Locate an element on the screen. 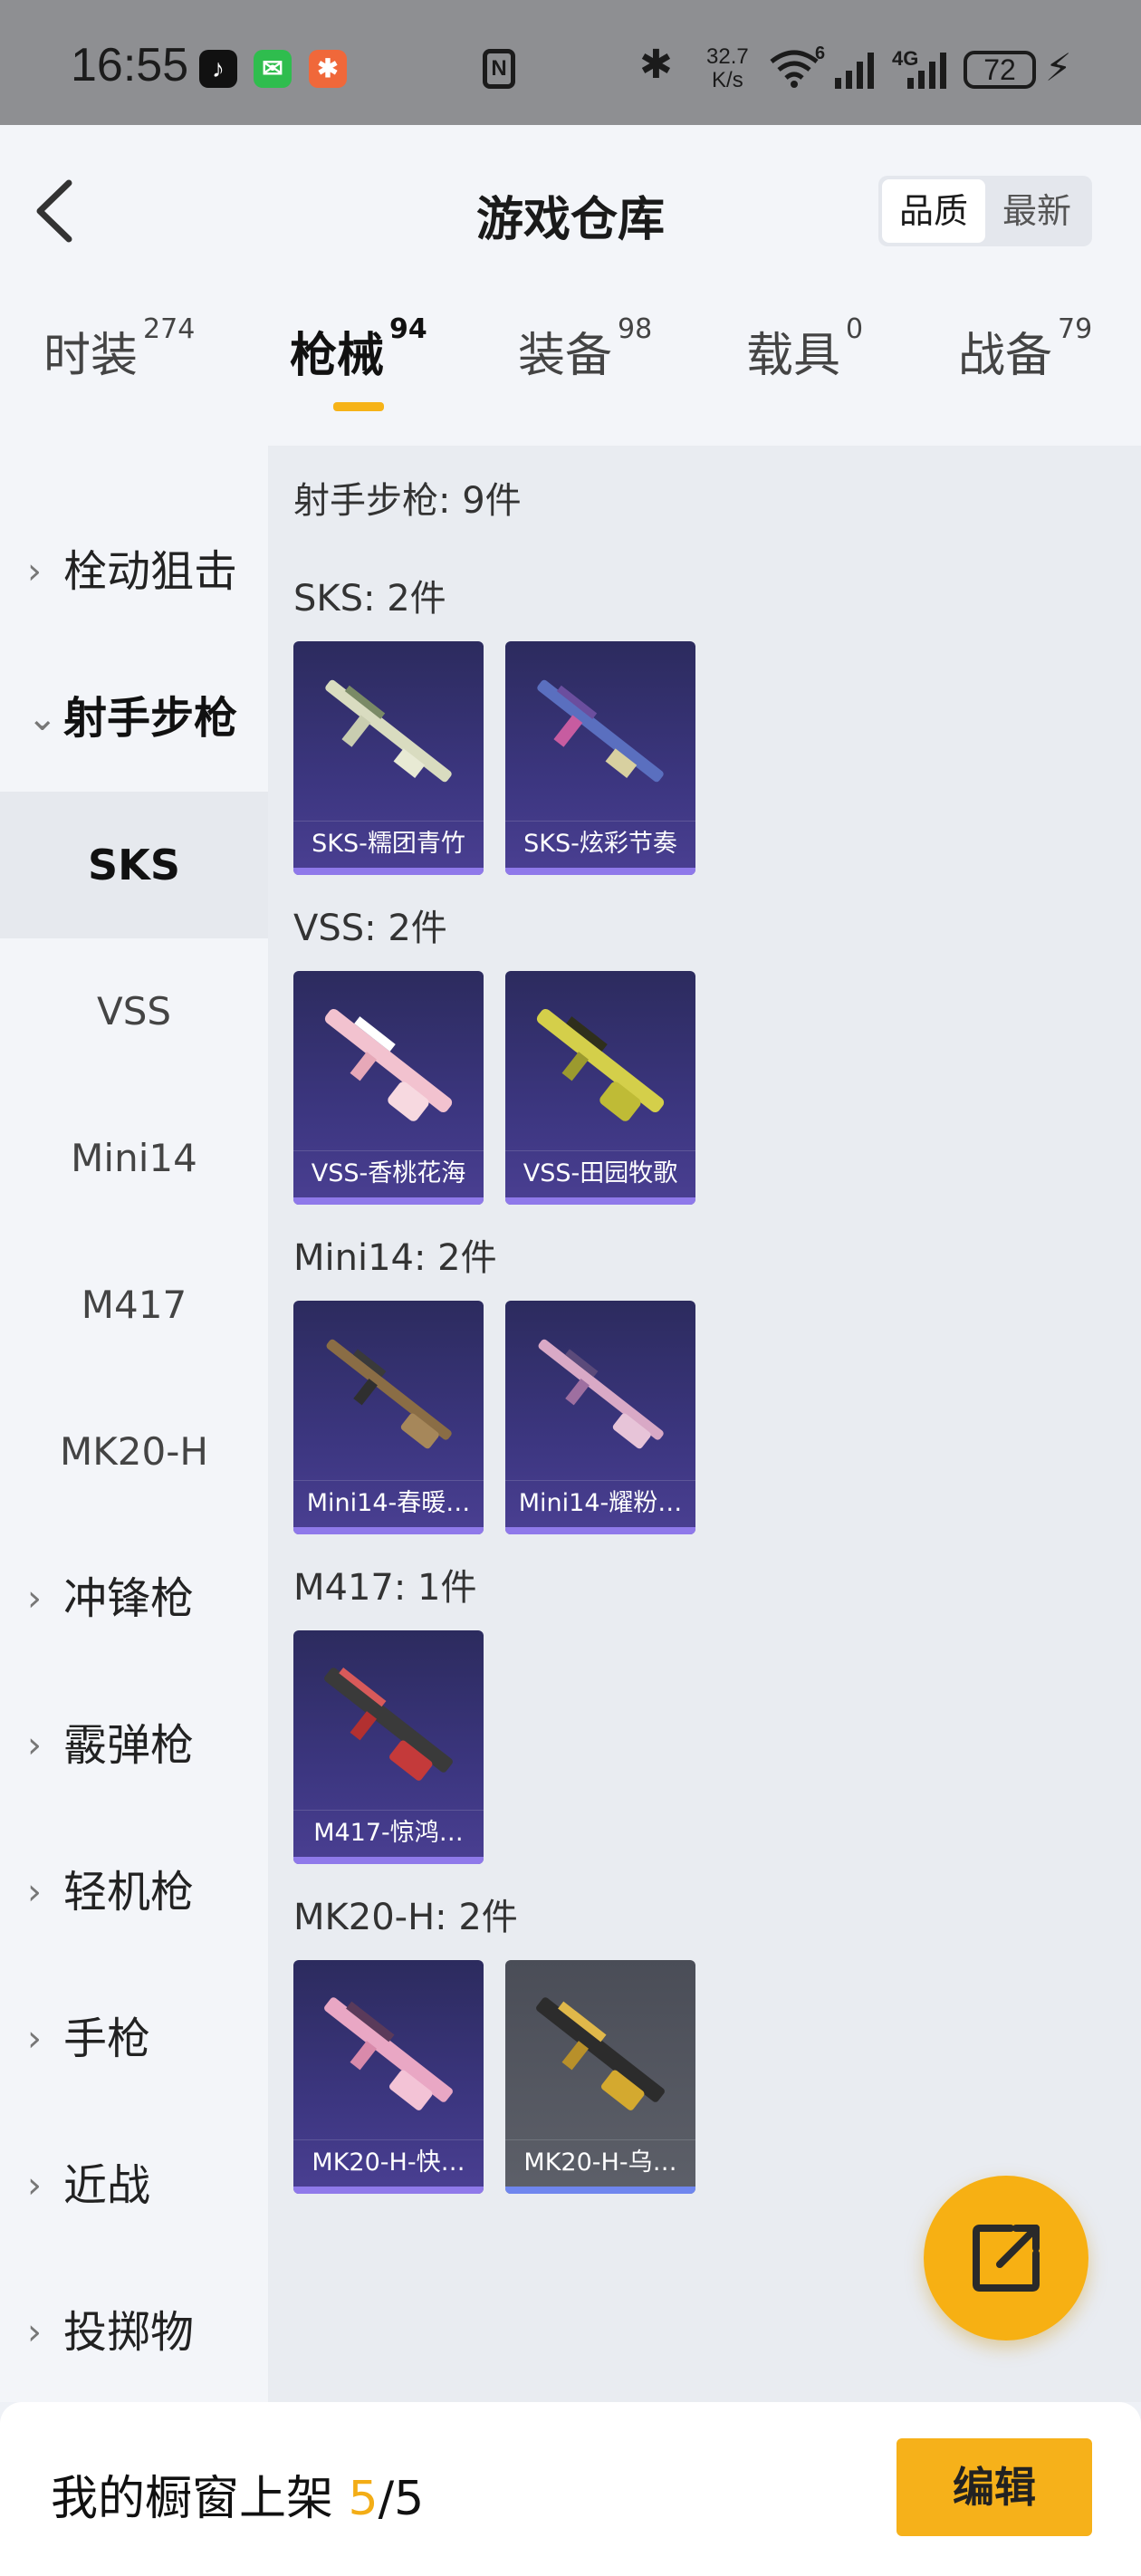 The width and height of the screenshot is (1141, 2576). sidebar-subitem-mini14: Mini14 is located at coordinates (134, 1158).